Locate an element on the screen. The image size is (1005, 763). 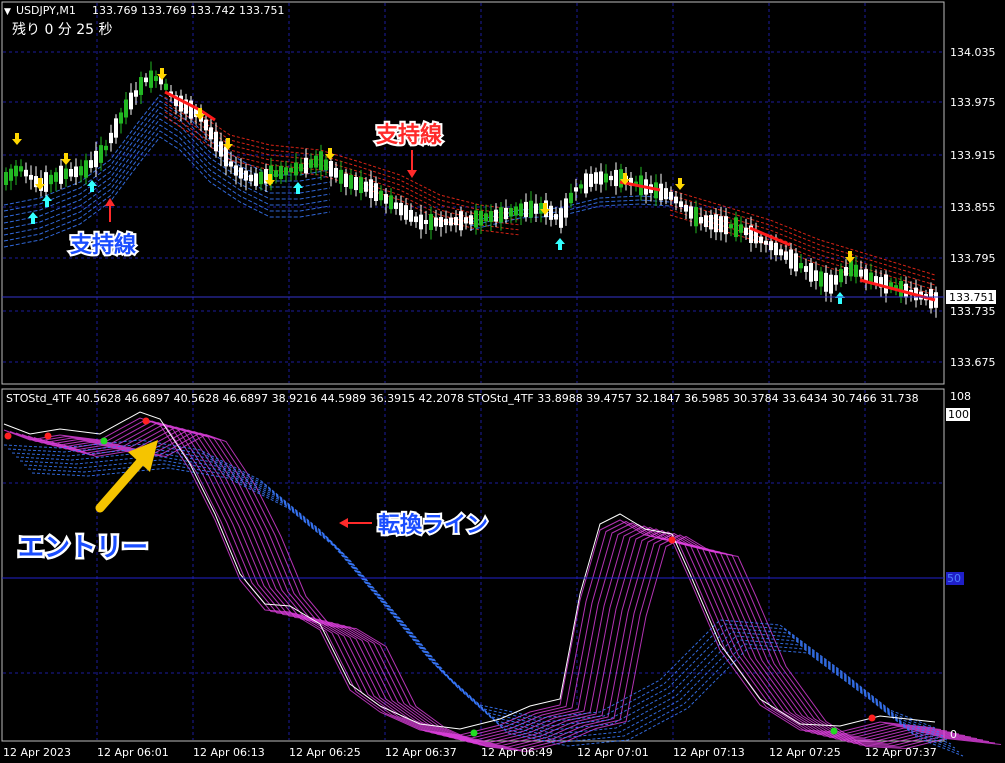
price-tick: 133.735 is located at coordinates (973, 311).